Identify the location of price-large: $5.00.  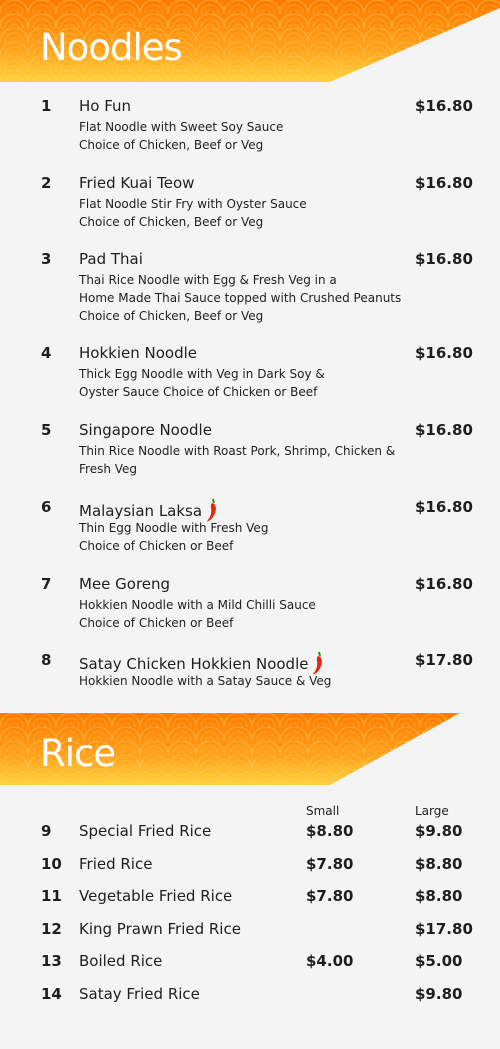
(439, 961).